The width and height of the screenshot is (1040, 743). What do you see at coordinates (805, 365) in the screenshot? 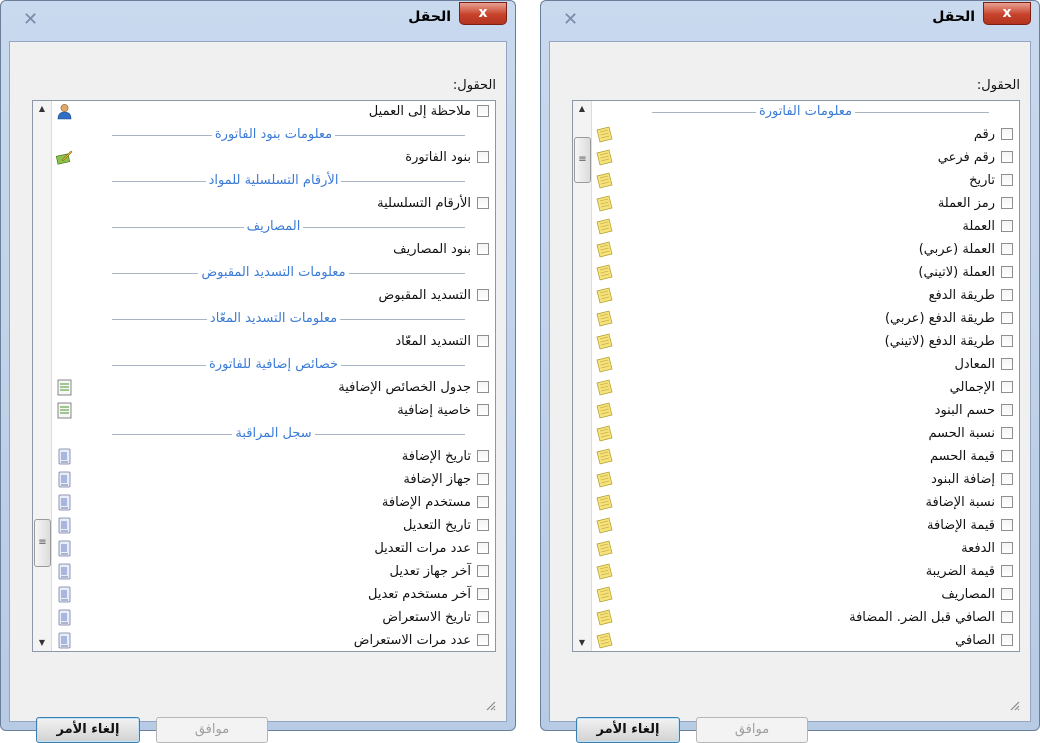
I see `field-row: المعادل` at bounding box center [805, 365].